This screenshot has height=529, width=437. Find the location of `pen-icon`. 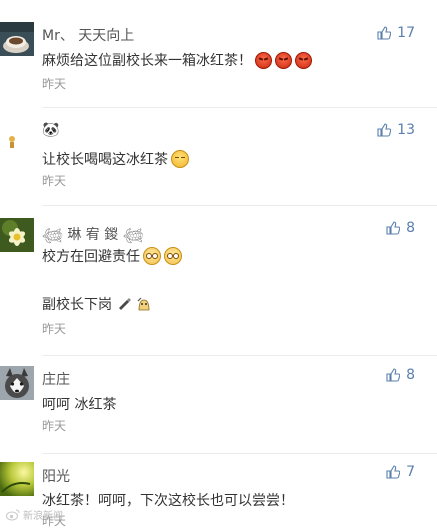

pen-icon is located at coordinates (125, 304).